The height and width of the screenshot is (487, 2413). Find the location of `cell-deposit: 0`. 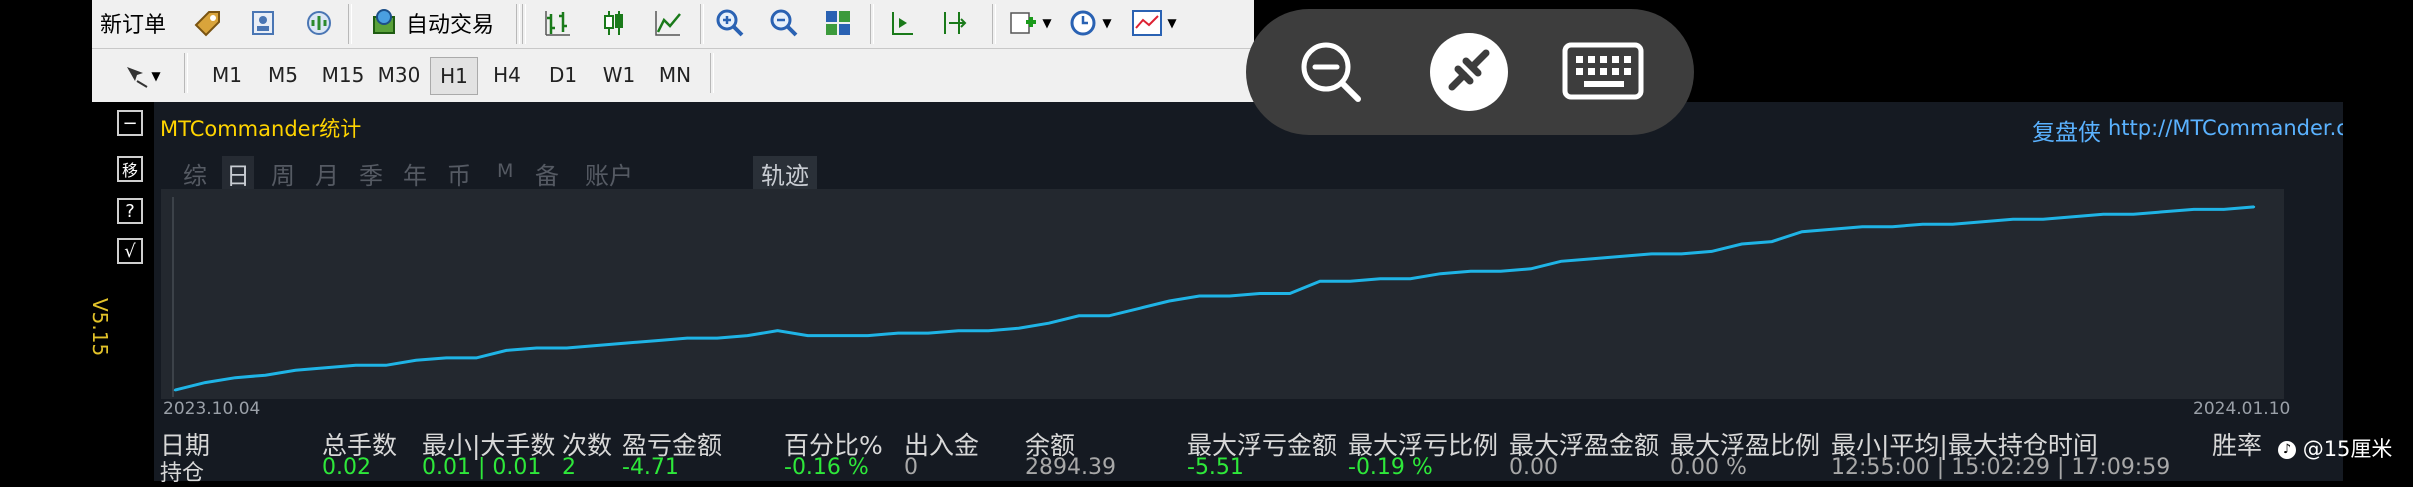

cell-deposit: 0 is located at coordinates (911, 467).